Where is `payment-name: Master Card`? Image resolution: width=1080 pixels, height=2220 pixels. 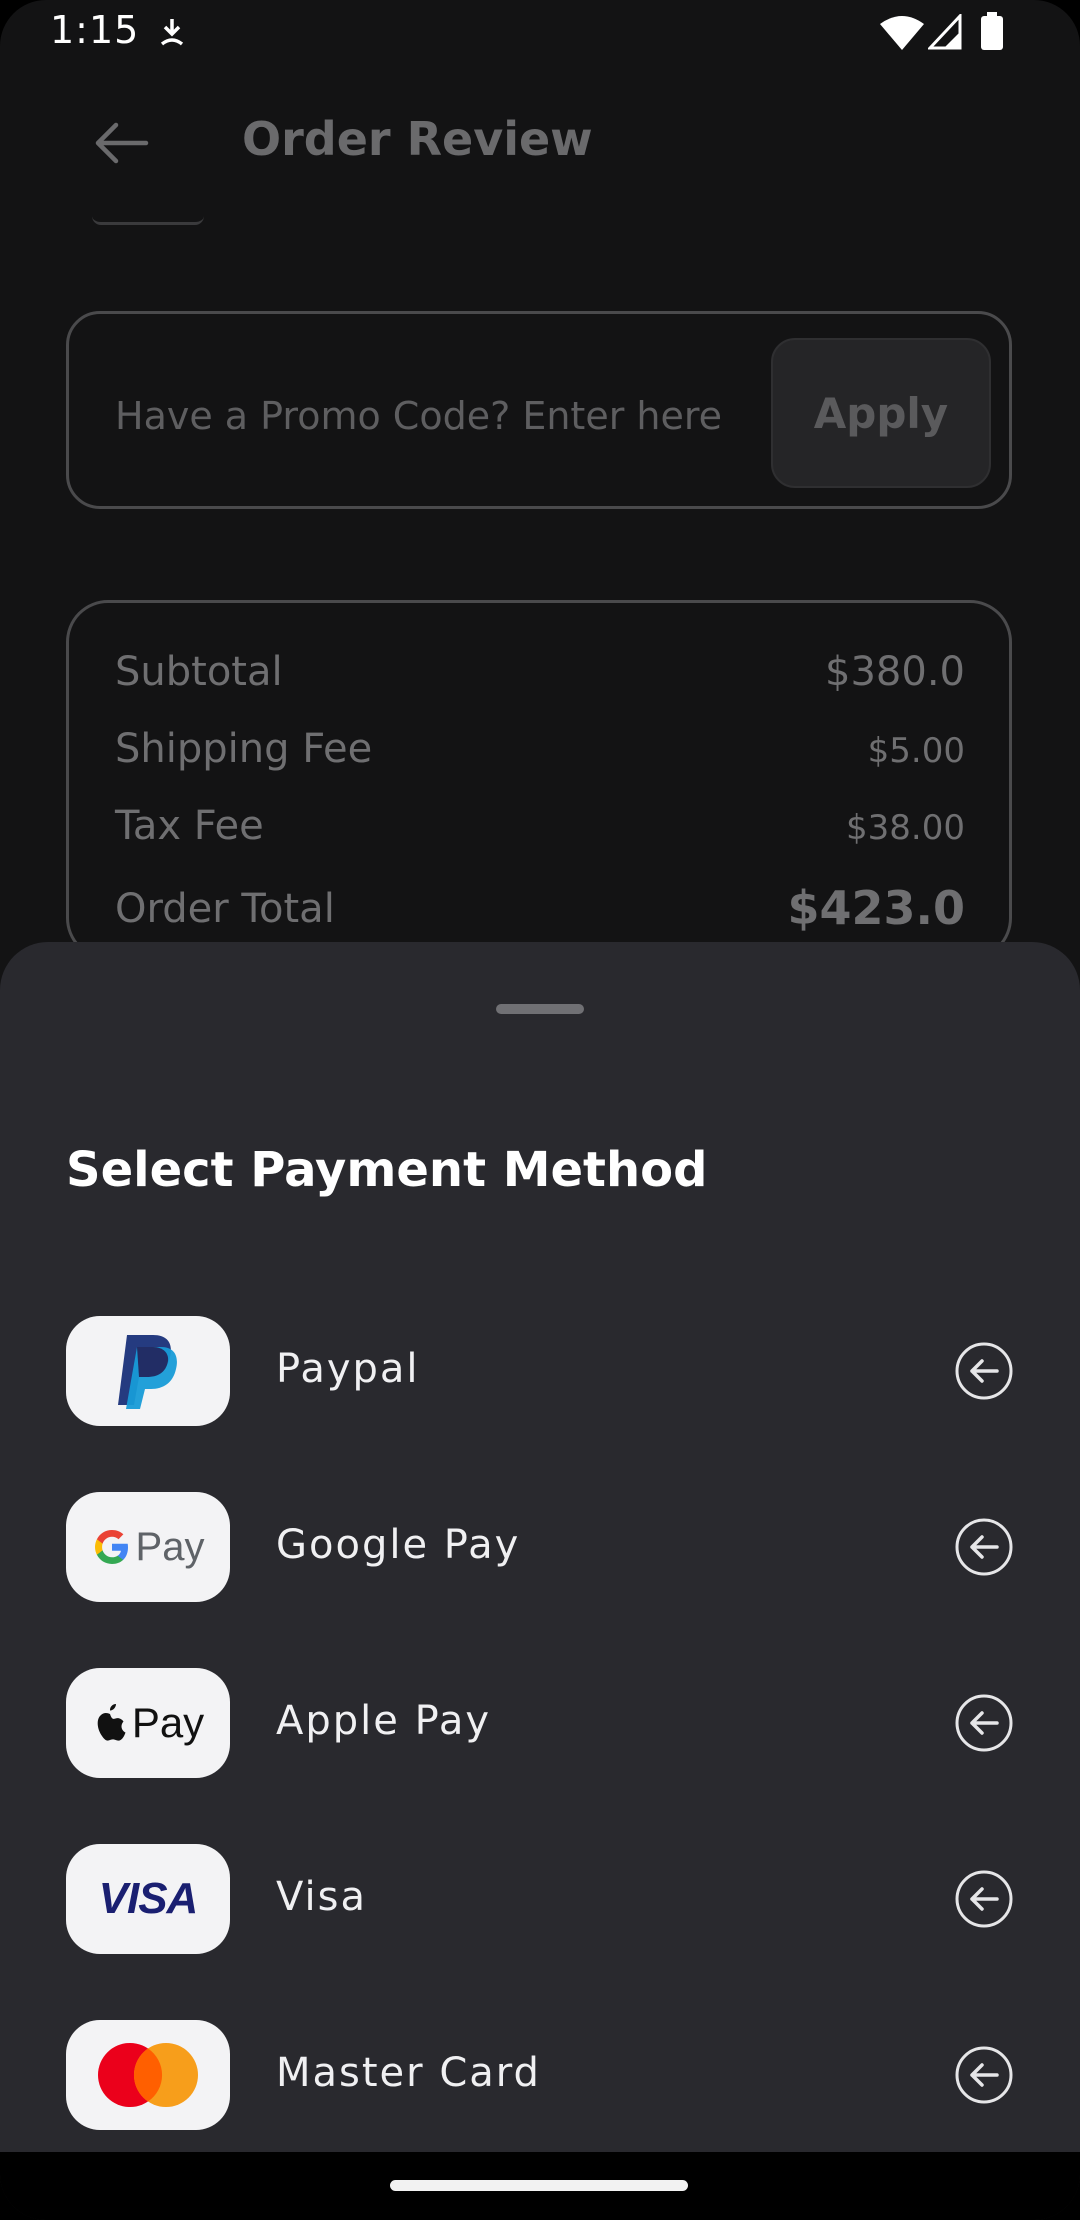 payment-name: Master Card is located at coordinates (408, 2073).